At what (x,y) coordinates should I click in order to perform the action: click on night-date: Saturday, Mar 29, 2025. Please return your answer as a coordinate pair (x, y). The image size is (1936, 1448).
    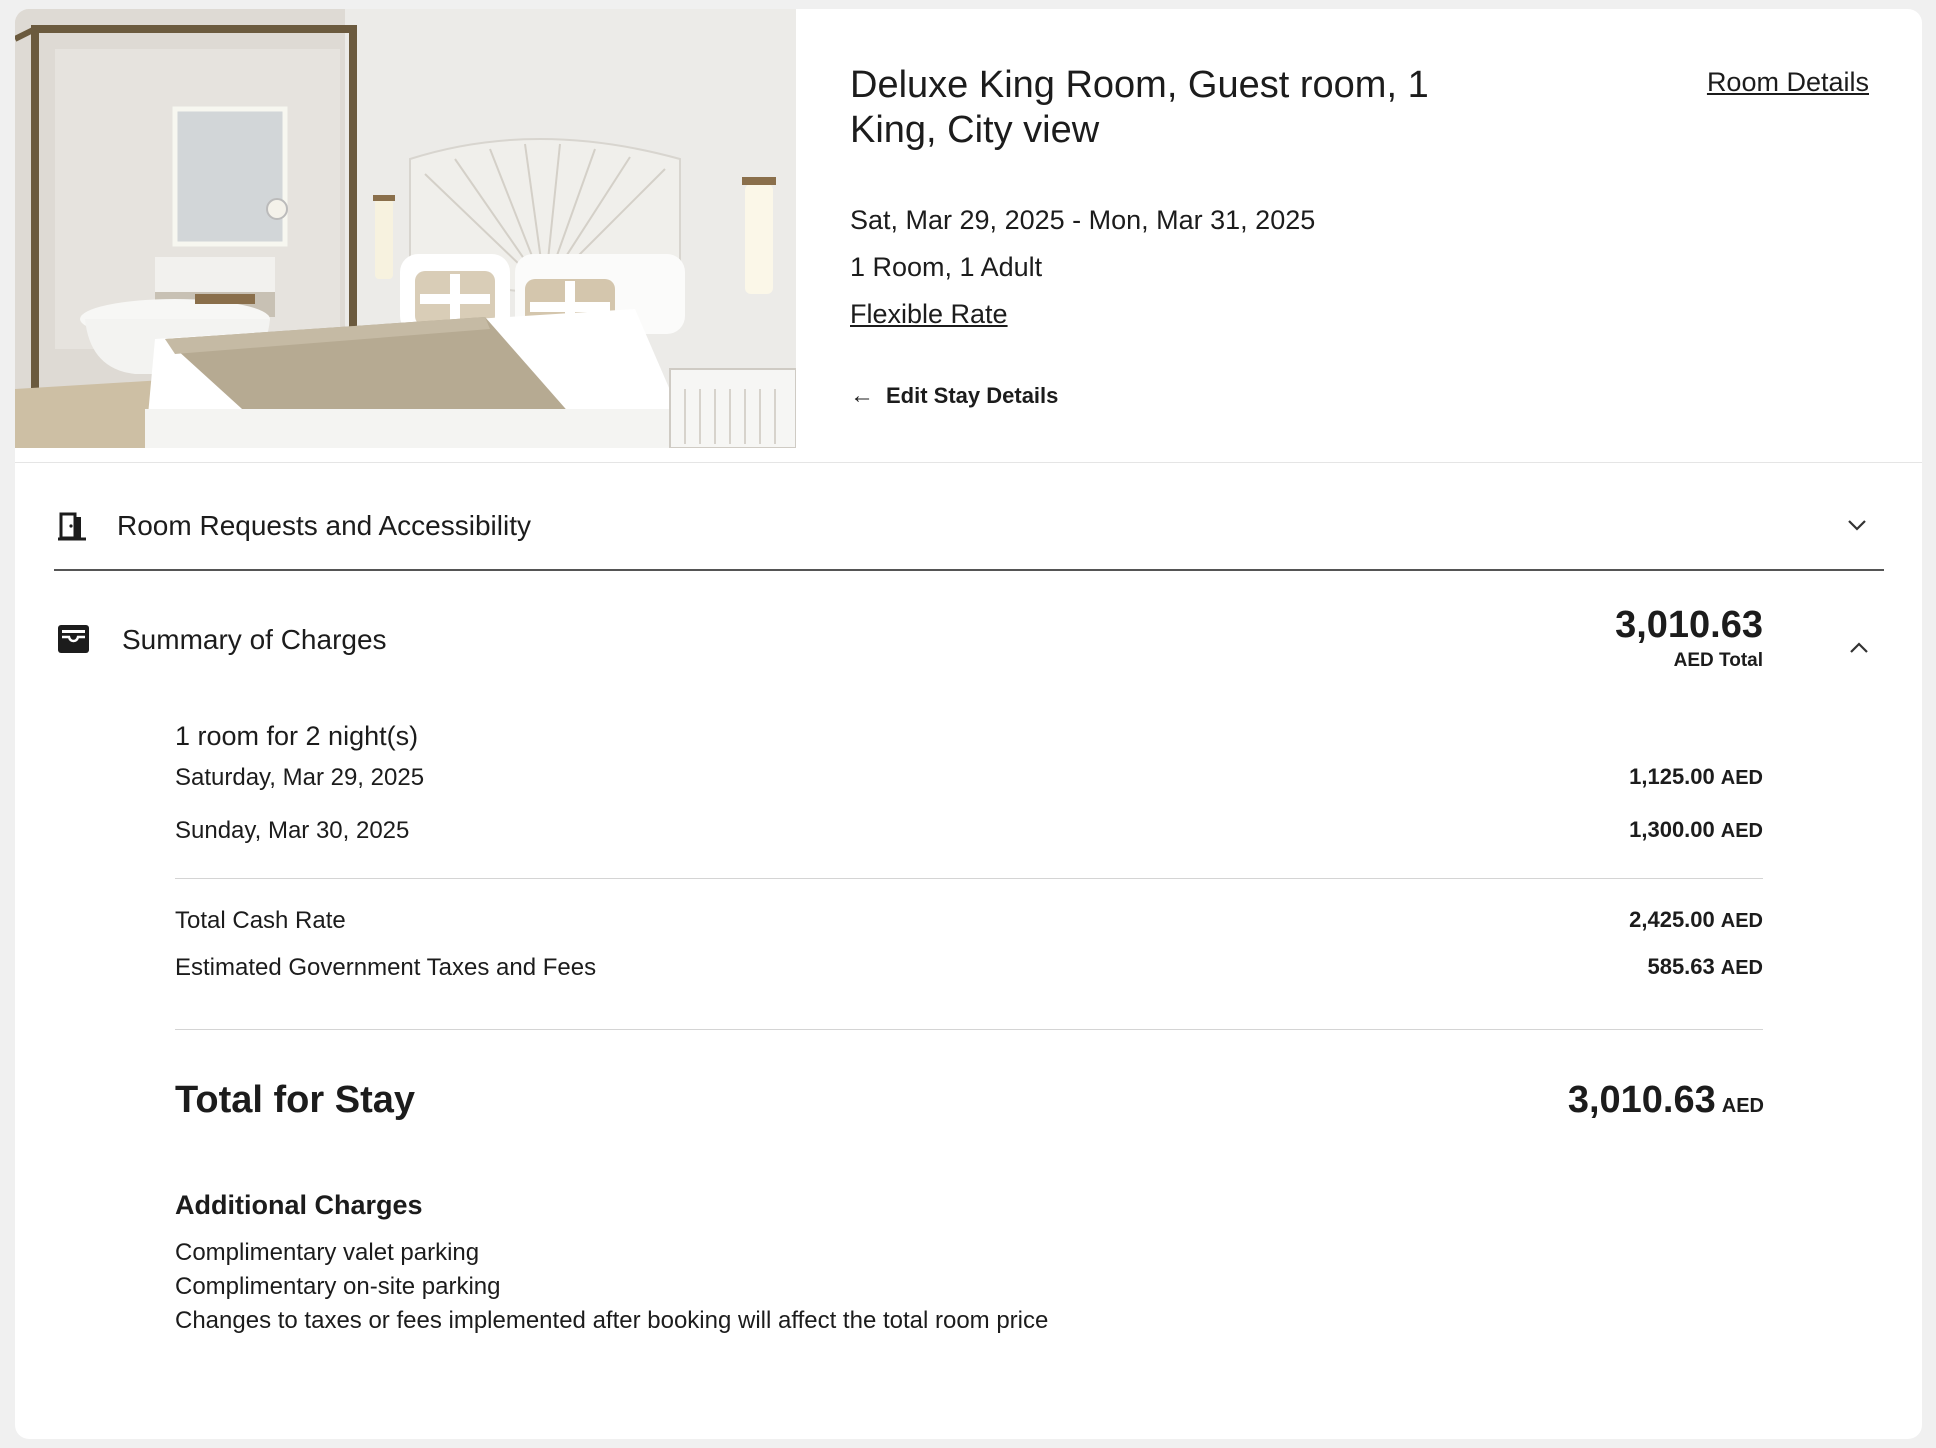
    Looking at the image, I should click on (300, 777).